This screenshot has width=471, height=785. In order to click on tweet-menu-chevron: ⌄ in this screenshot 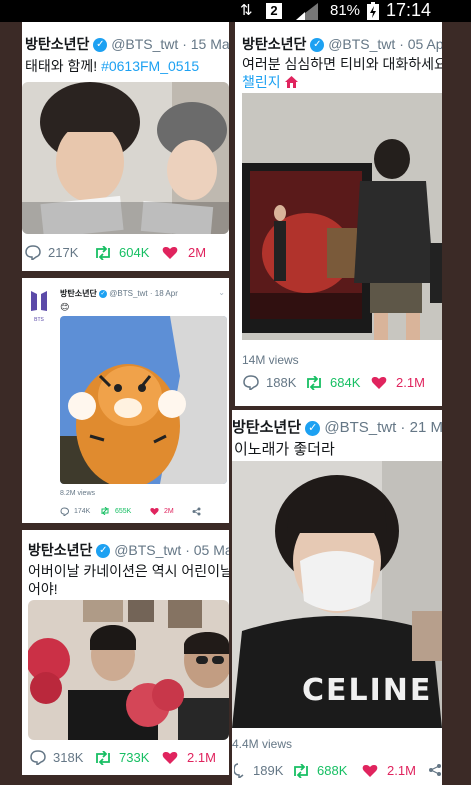, I will do `click(221, 292)`.